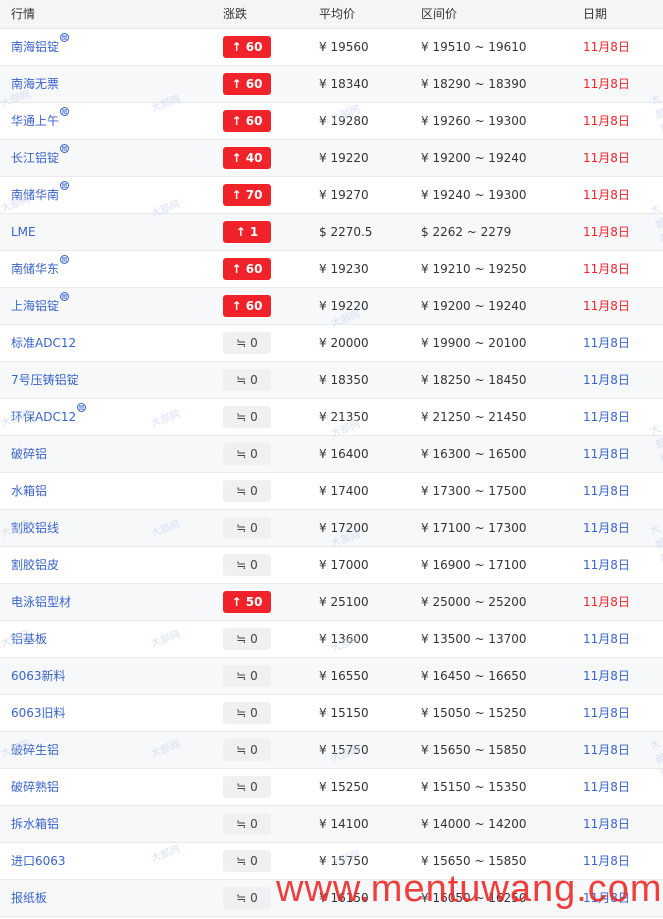 The image size is (663, 919). I want to click on table-row: 拆水箱铝 ≒ 0 ¥ 14100 ¥ 14000 ~ 14200 11月8日, so click(331, 824).